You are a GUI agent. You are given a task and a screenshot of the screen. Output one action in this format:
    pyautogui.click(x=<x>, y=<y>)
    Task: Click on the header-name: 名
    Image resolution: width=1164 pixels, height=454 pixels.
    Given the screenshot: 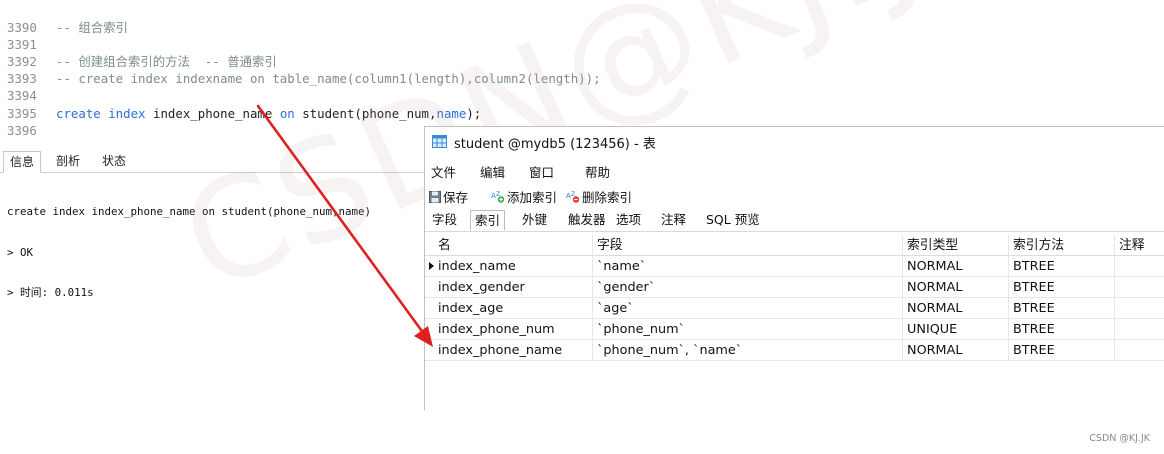 What is the action you would take?
    pyautogui.click(x=509, y=245)
    